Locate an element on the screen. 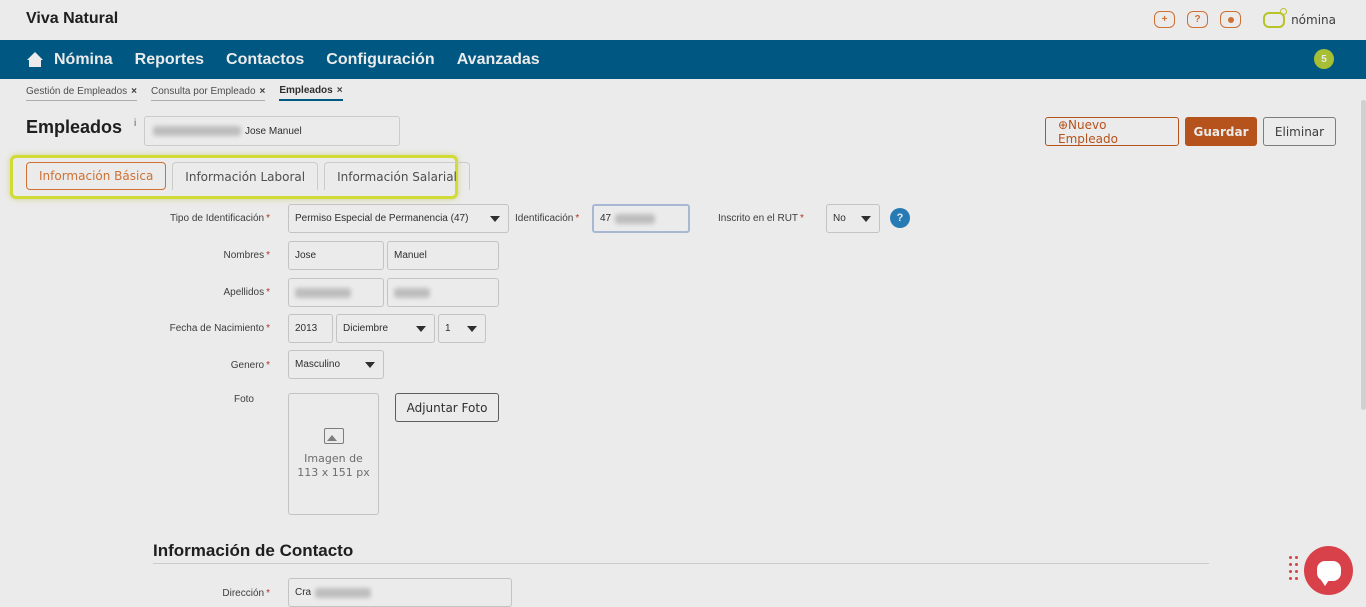 The height and width of the screenshot is (607, 1366). identificacion-input: 47 is located at coordinates (641, 218).